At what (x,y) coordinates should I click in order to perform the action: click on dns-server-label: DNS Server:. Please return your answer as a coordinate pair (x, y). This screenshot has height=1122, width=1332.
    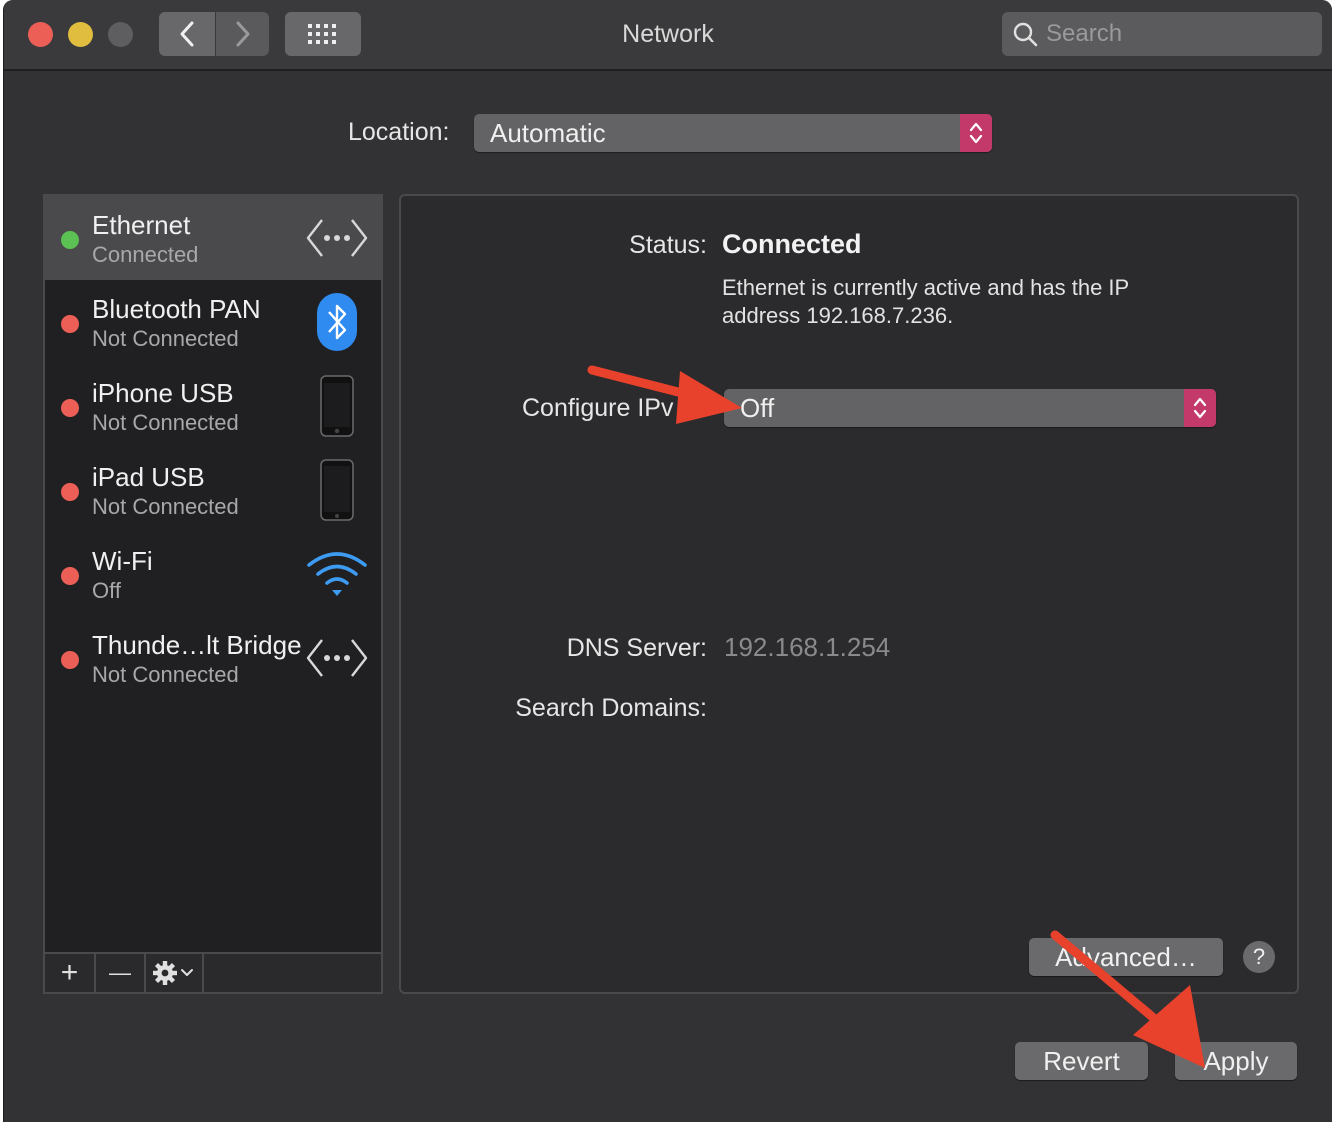
    Looking at the image, I should click on (636, 648).